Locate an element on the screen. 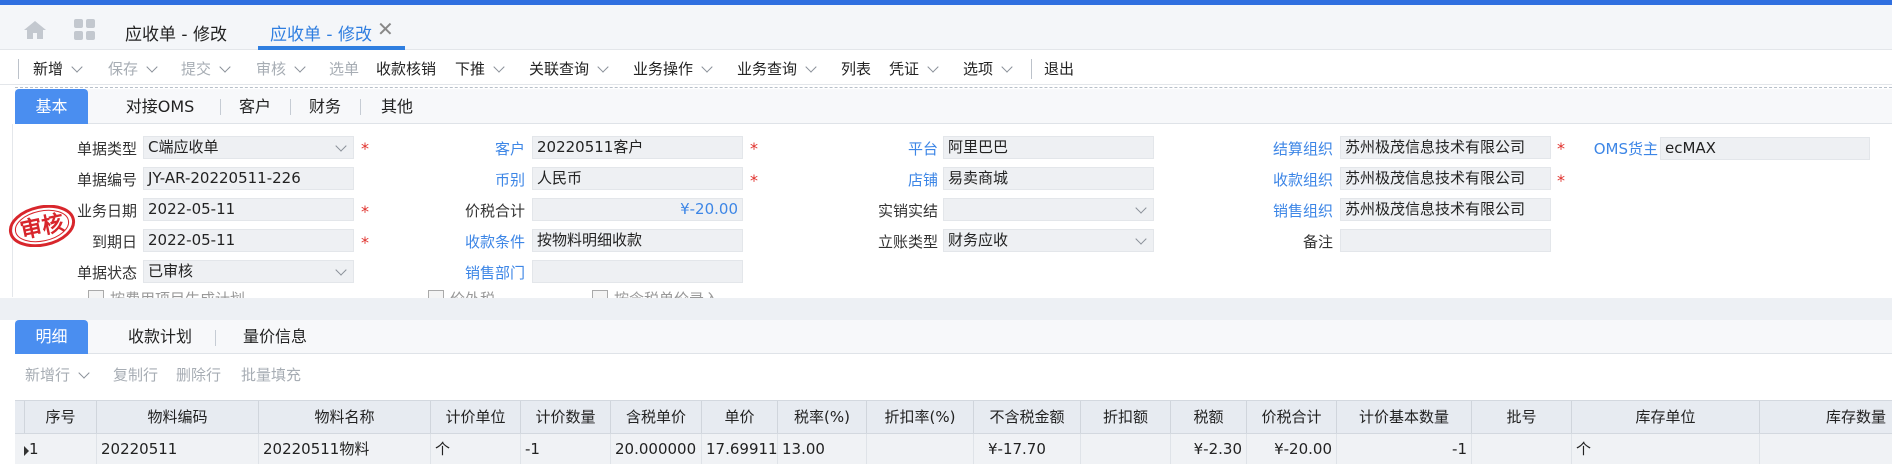  cell-material-code: 20220511 is located at coordinates (178, 449).